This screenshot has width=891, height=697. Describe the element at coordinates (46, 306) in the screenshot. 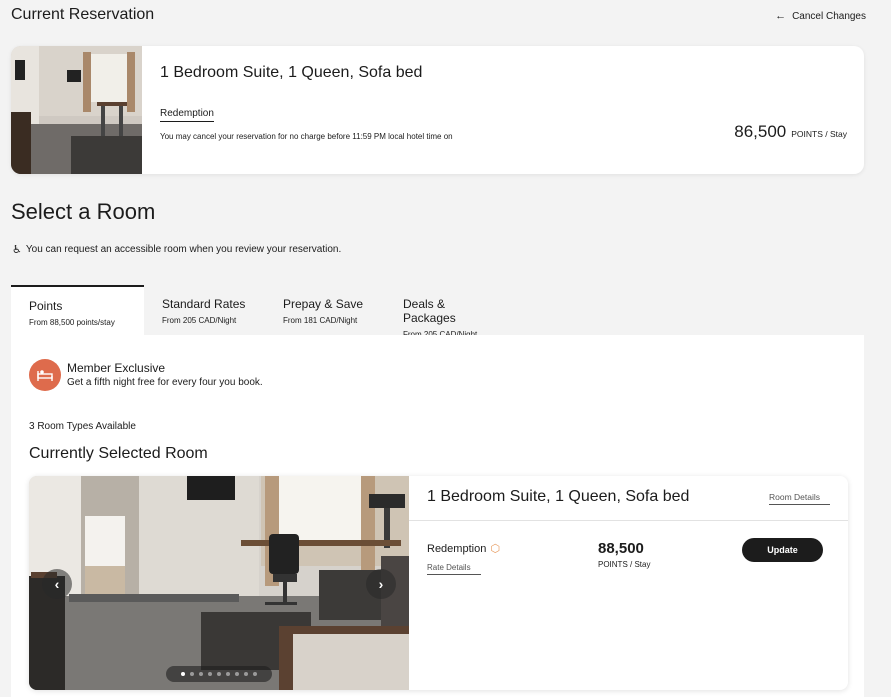

I see `tab-label: Points` at that location.